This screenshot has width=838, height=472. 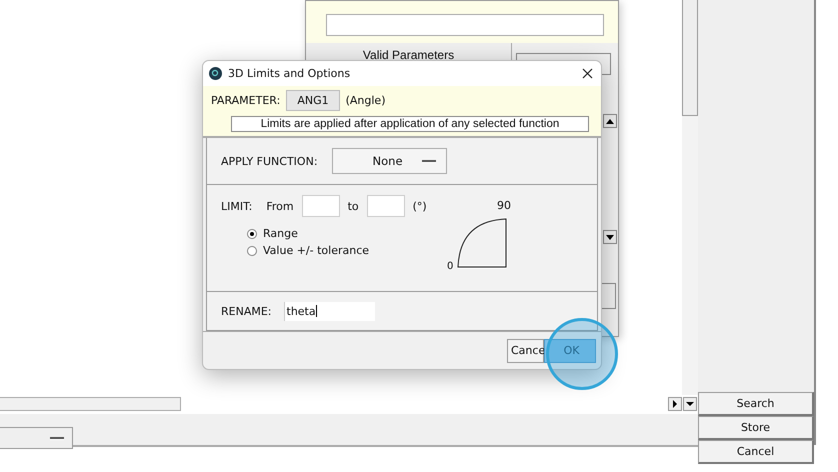 I want to click on axis-label: 0, so click(x=450, y=266).